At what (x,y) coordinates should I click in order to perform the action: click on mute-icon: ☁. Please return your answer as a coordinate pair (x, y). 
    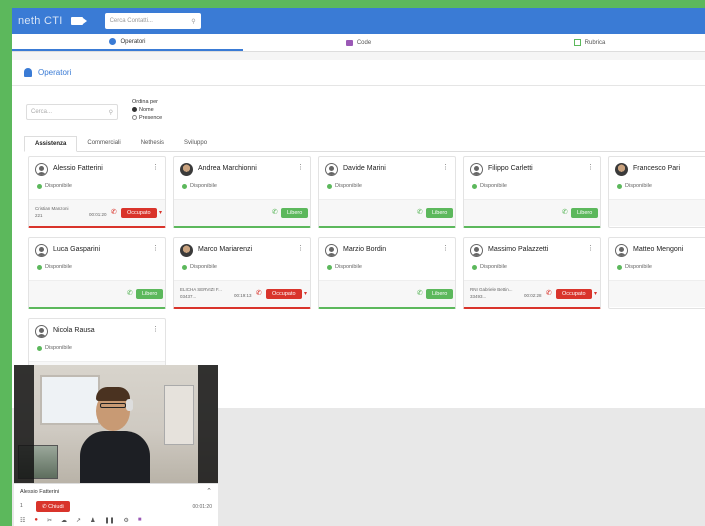
    Looking at the image, I should click on (64, 520).